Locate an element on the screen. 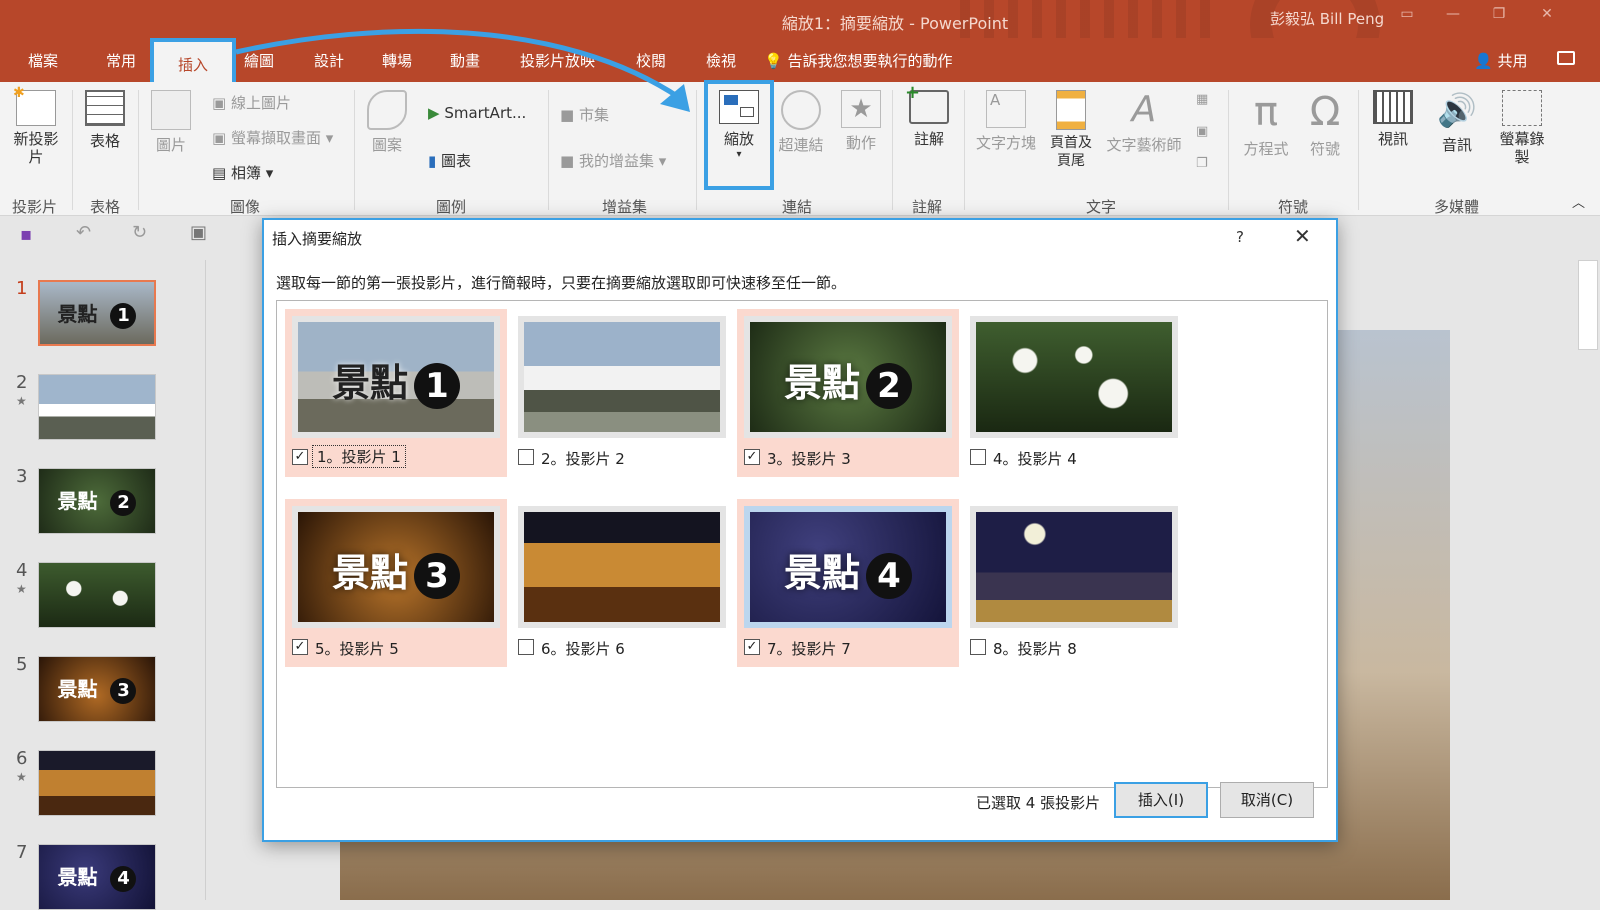  restore-icon: ❐ is located at coordinates (1499, 14).